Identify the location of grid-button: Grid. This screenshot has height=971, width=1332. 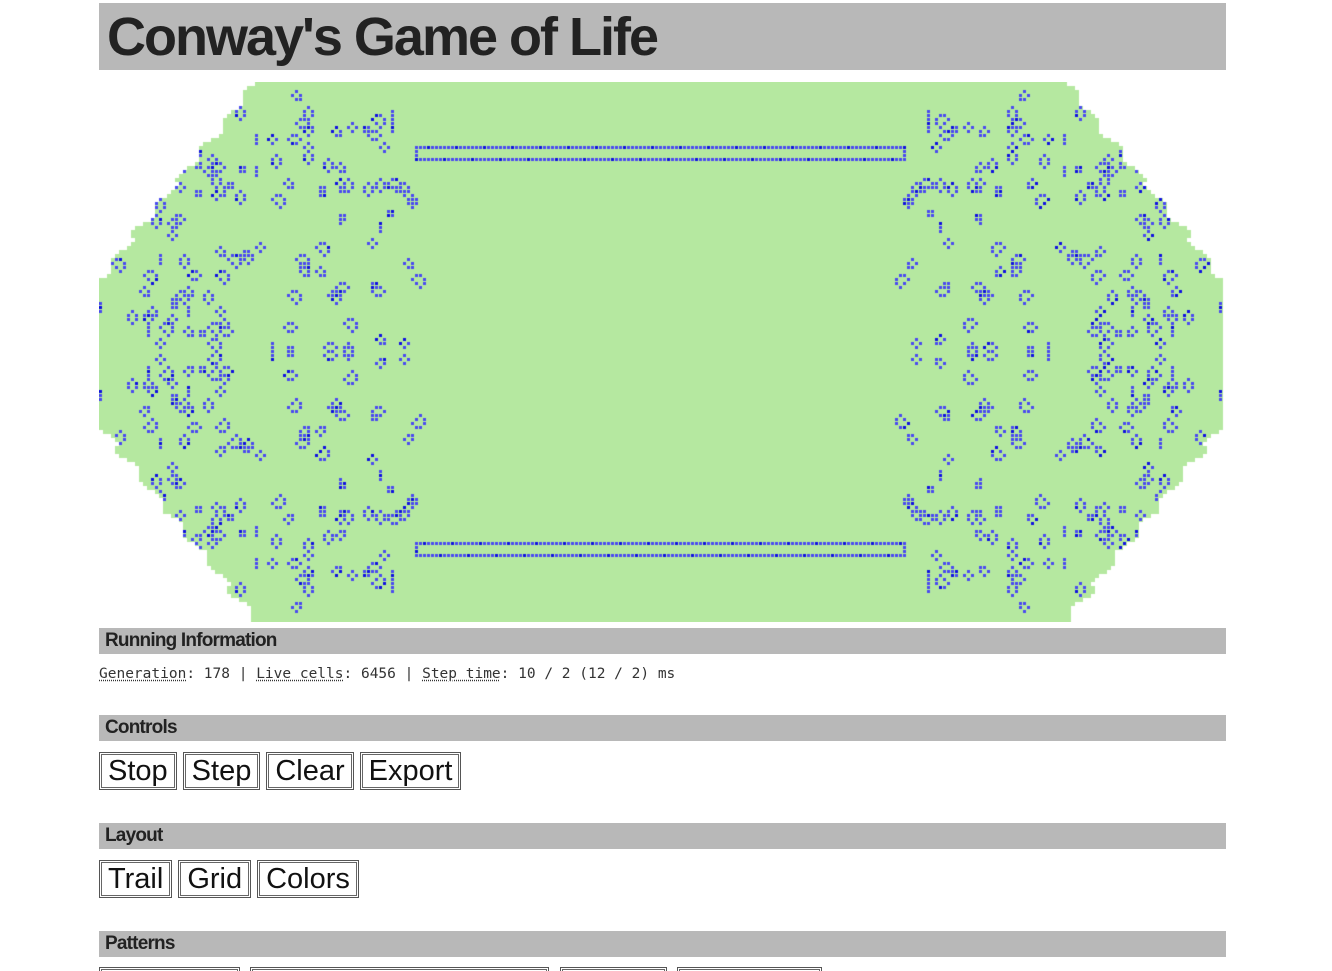
(215, 879).